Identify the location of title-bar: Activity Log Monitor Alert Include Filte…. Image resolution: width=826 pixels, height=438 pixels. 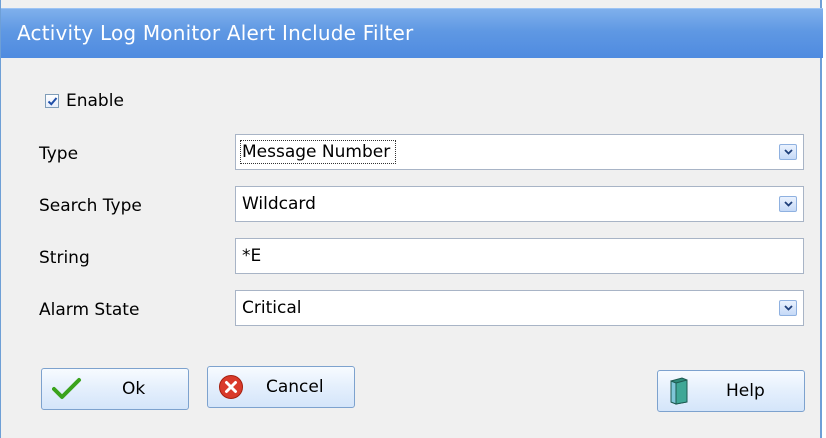
(412, 33).